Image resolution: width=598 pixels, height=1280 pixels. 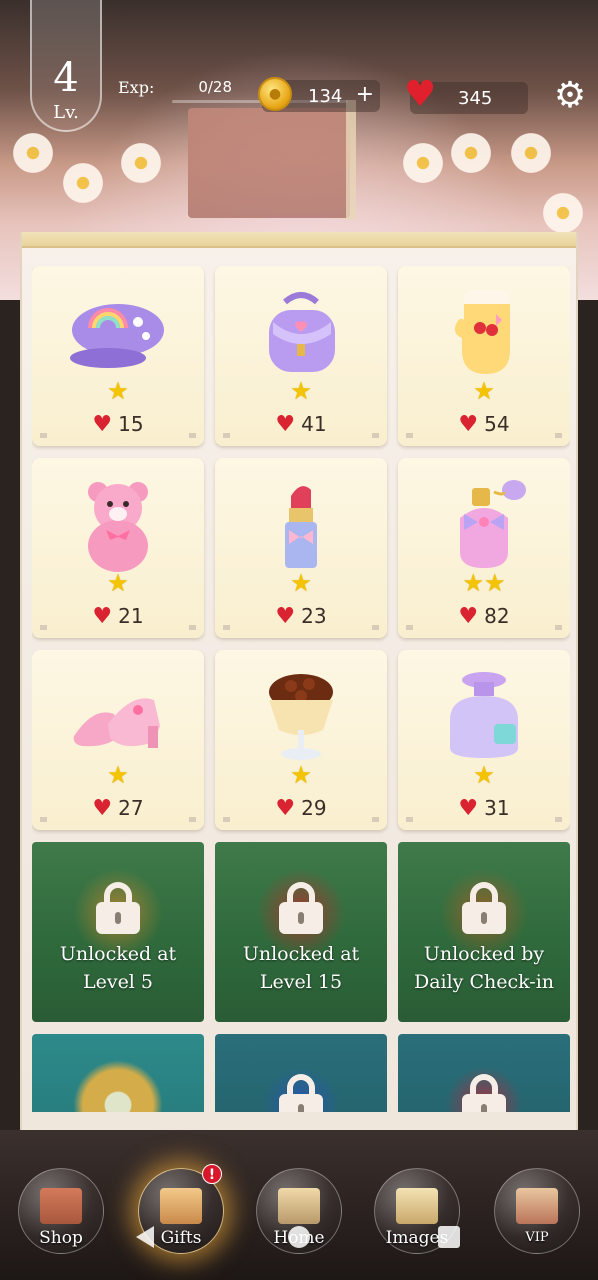 I want to click on locked-gift-iced-tea: Unlocked at Level 5, so click(x=118, y=932).